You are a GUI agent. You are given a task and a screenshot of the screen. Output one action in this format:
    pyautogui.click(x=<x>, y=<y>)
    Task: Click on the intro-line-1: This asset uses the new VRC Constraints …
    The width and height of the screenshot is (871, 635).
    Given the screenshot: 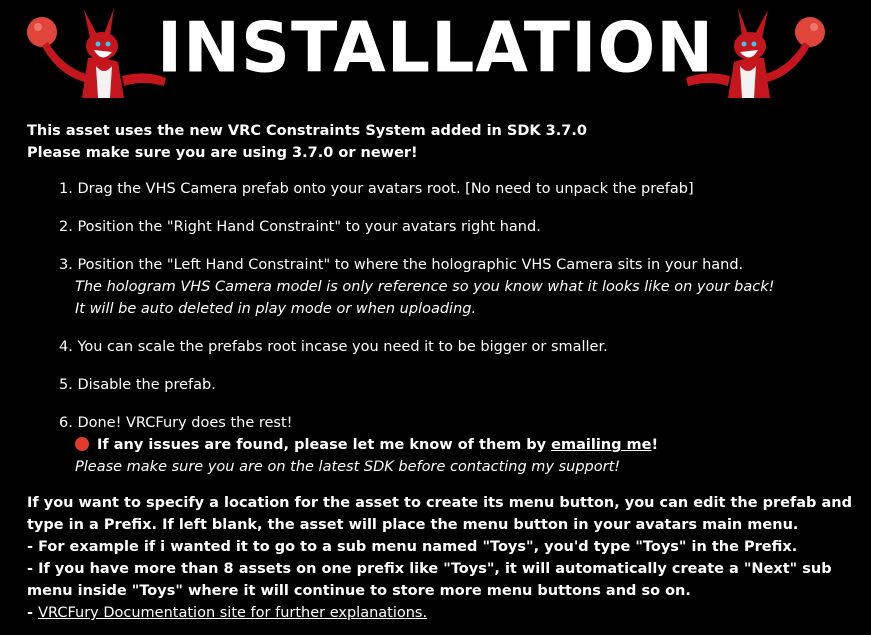 What is the action you would take?
    pyautogui.click(x=307, y=131)
    